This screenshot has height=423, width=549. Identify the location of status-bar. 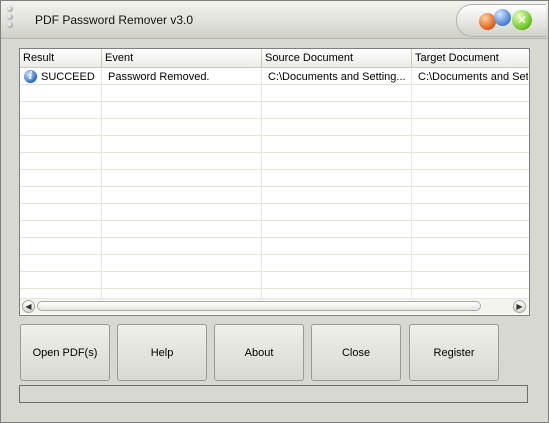
(273, 394).